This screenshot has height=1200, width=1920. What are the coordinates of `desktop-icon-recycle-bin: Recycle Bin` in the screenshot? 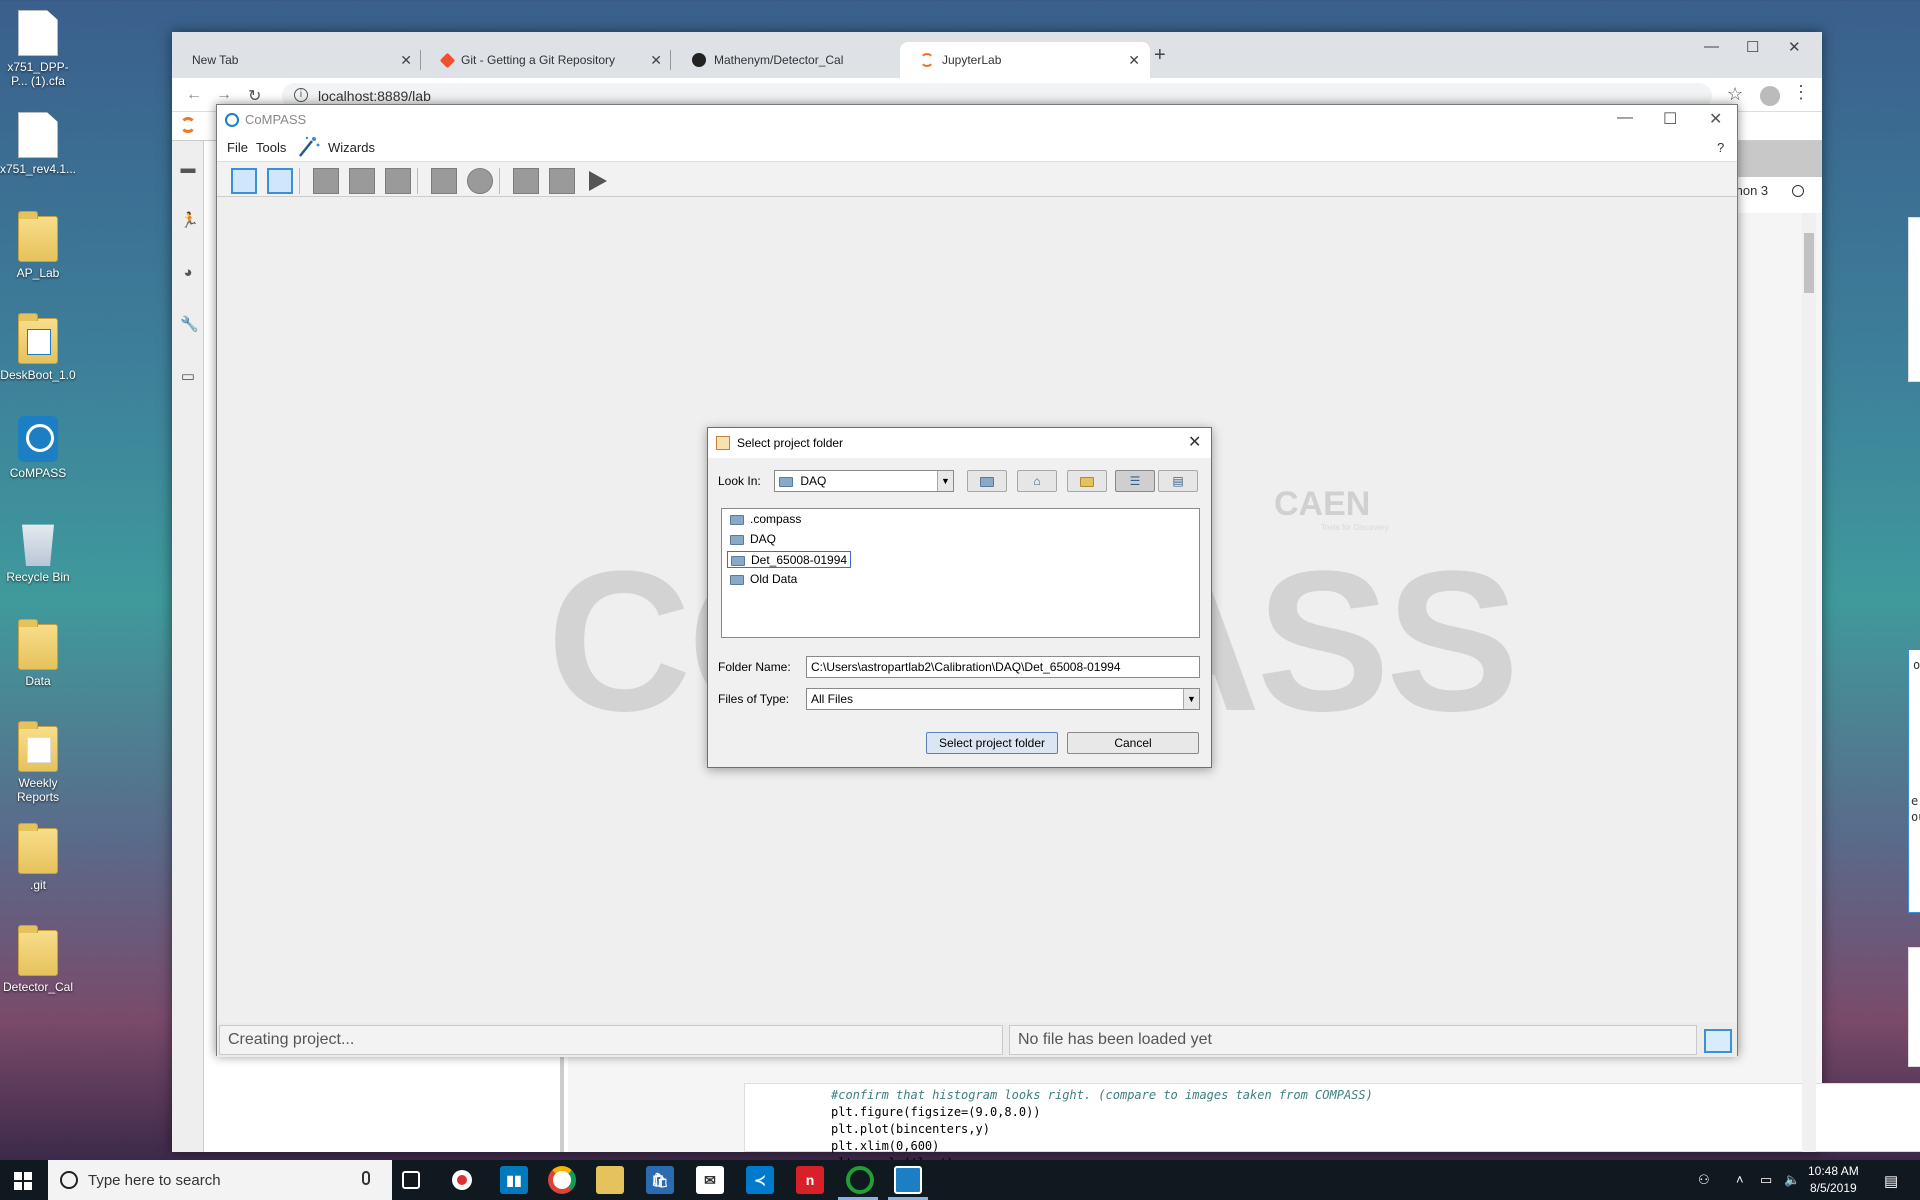 It's located at (38, 552).